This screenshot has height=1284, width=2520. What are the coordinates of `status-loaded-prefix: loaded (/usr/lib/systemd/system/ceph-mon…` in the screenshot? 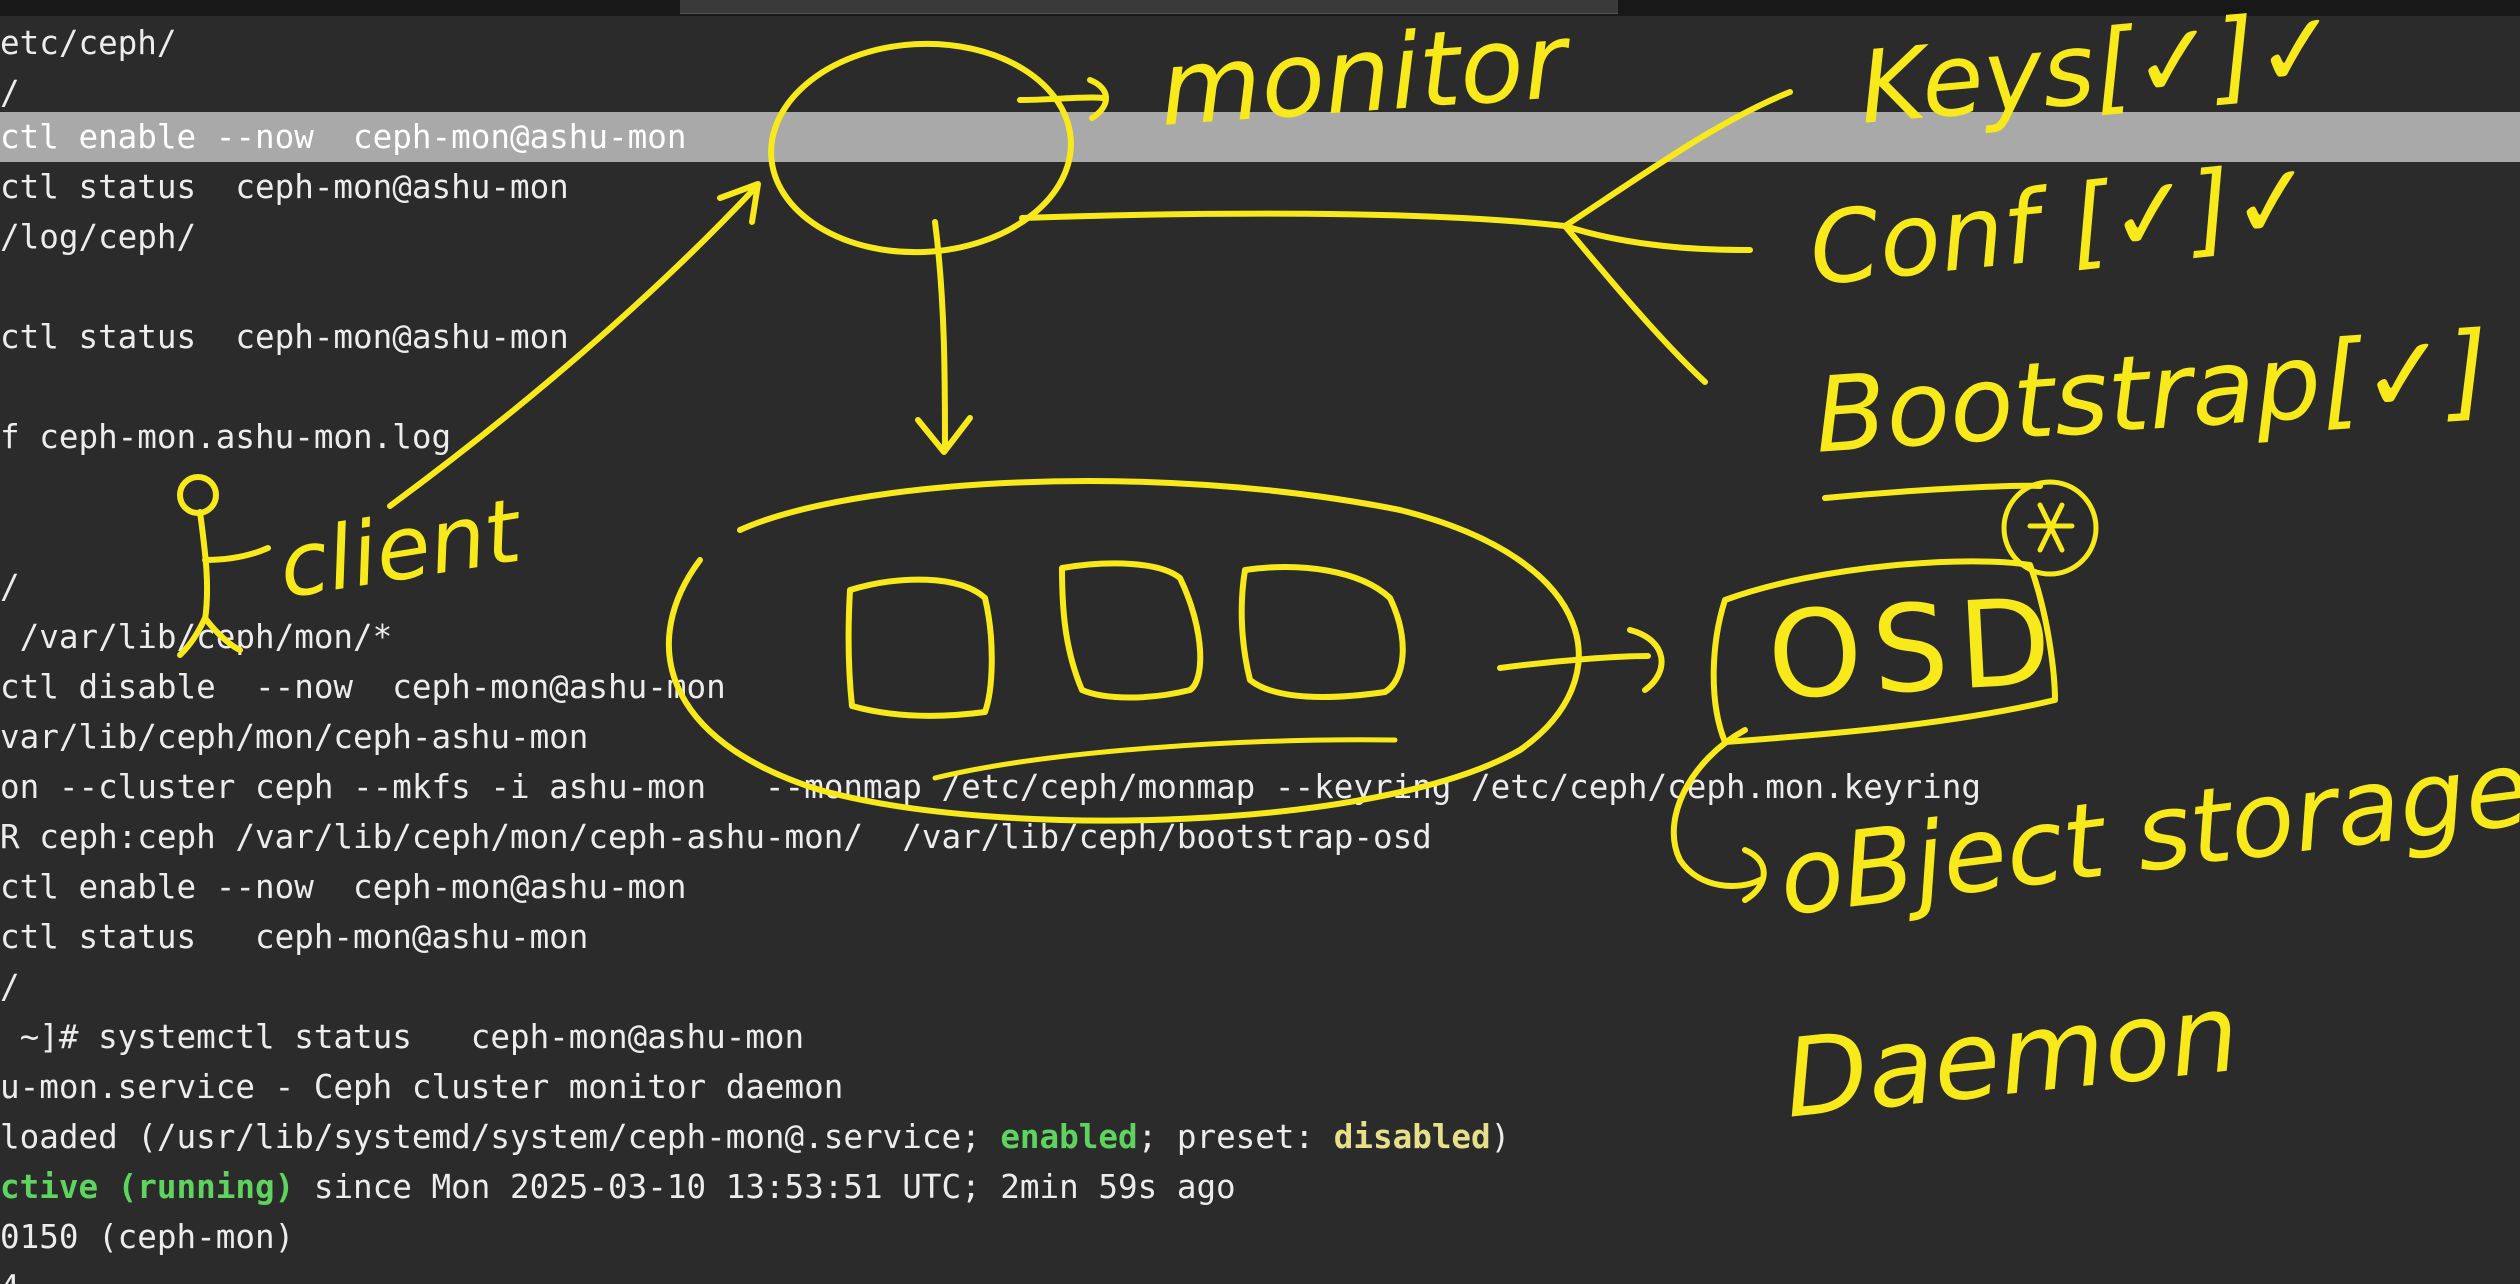 It's located at (500, 1137).